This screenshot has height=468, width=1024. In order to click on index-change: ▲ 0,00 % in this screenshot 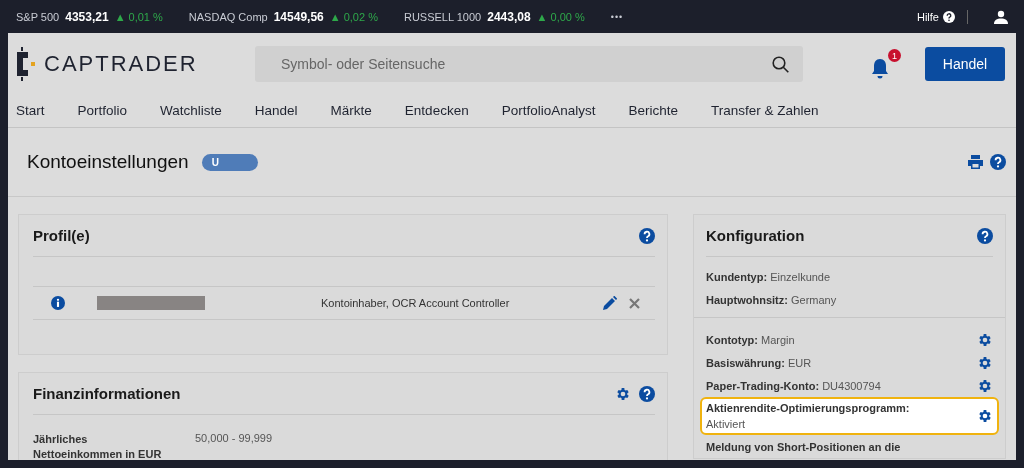, I will do `click(560, 16)`.